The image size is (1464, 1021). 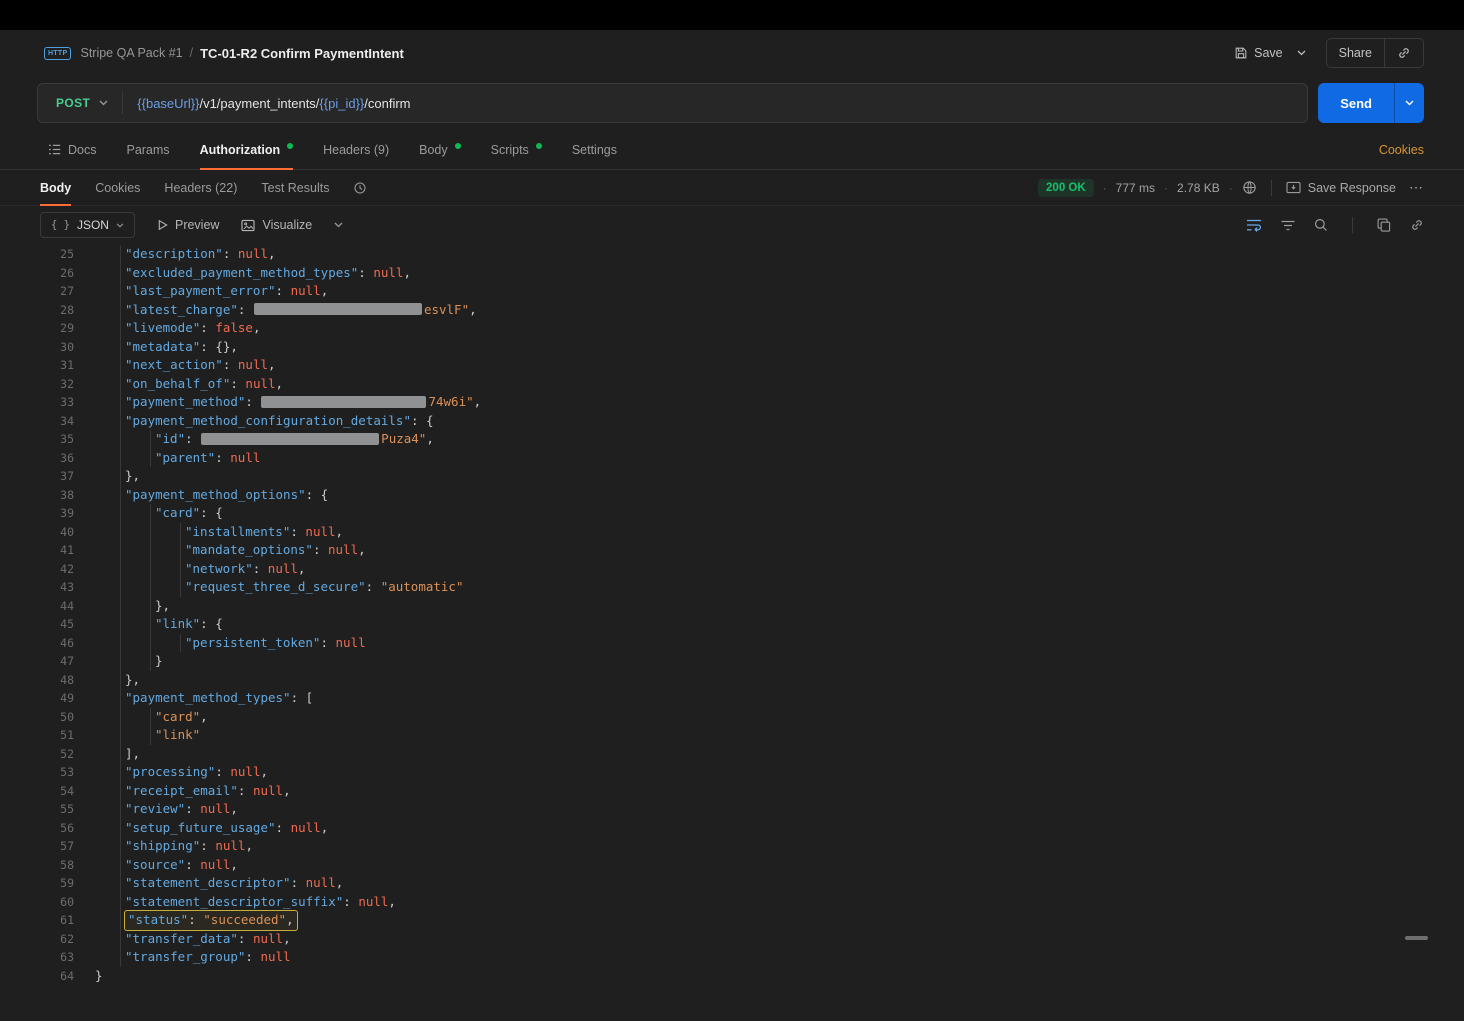 I want to click on code-text: "card",, so click(x=181, y=717).